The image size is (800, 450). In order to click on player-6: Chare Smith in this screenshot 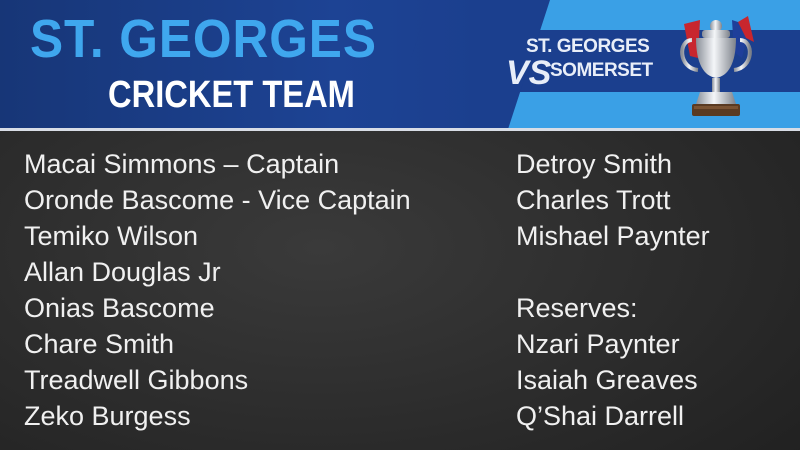, I will do `click(99, 344)`.